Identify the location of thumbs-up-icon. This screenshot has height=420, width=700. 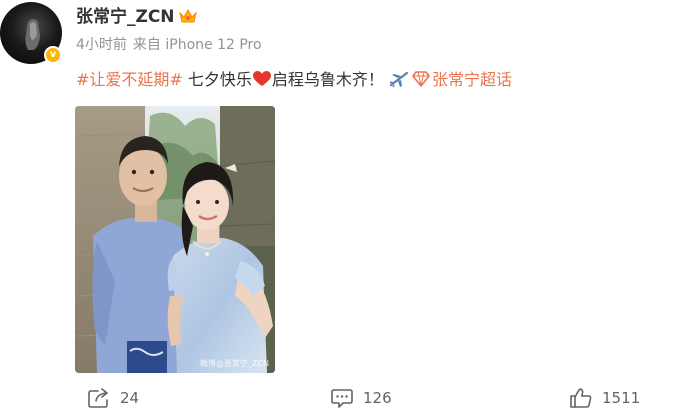
(581, 398).